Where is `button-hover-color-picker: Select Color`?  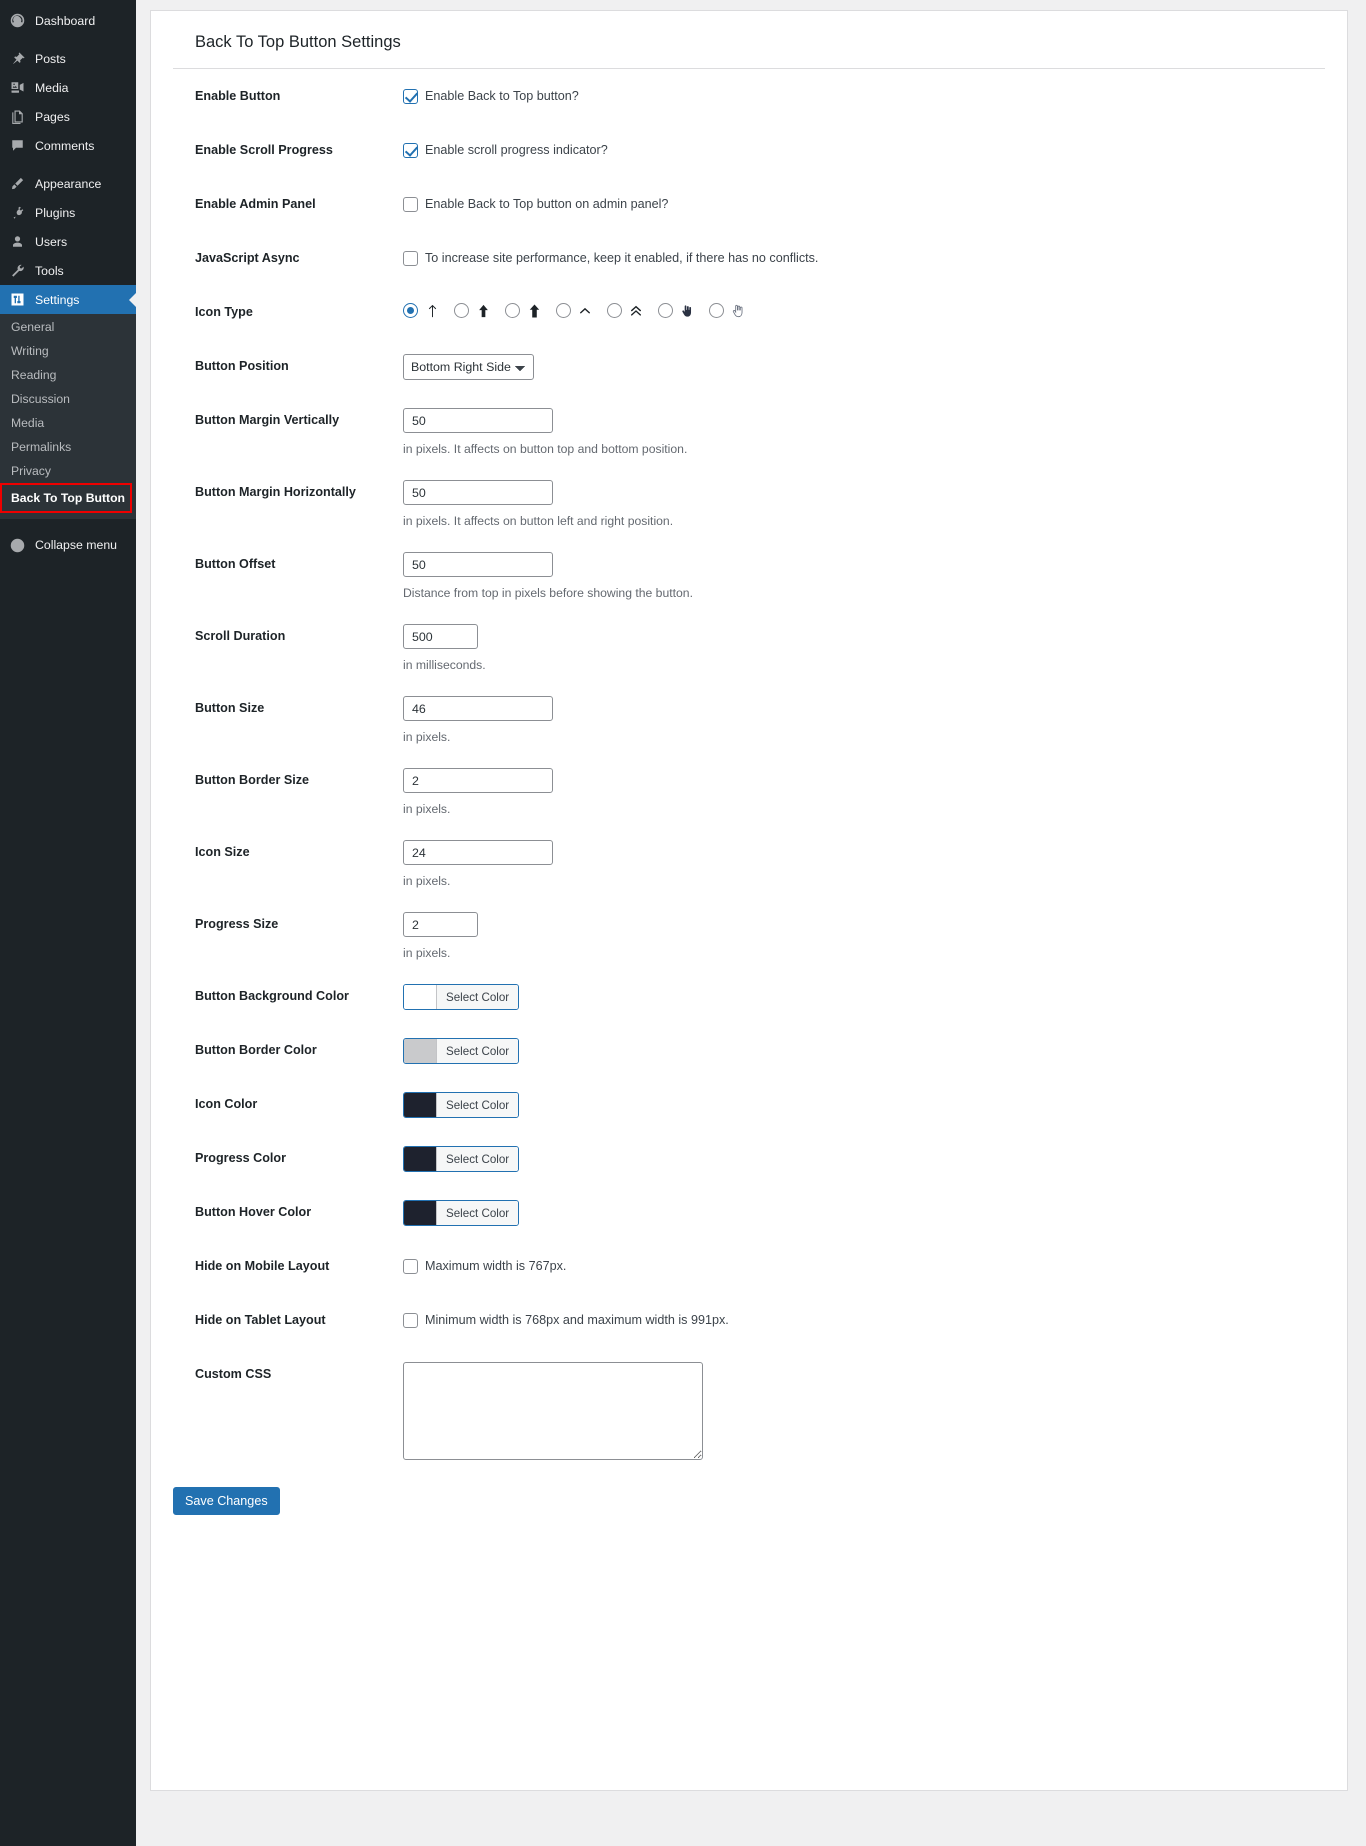 button-hover-color-picker: Select Color is located at coordinates (461, 1213).